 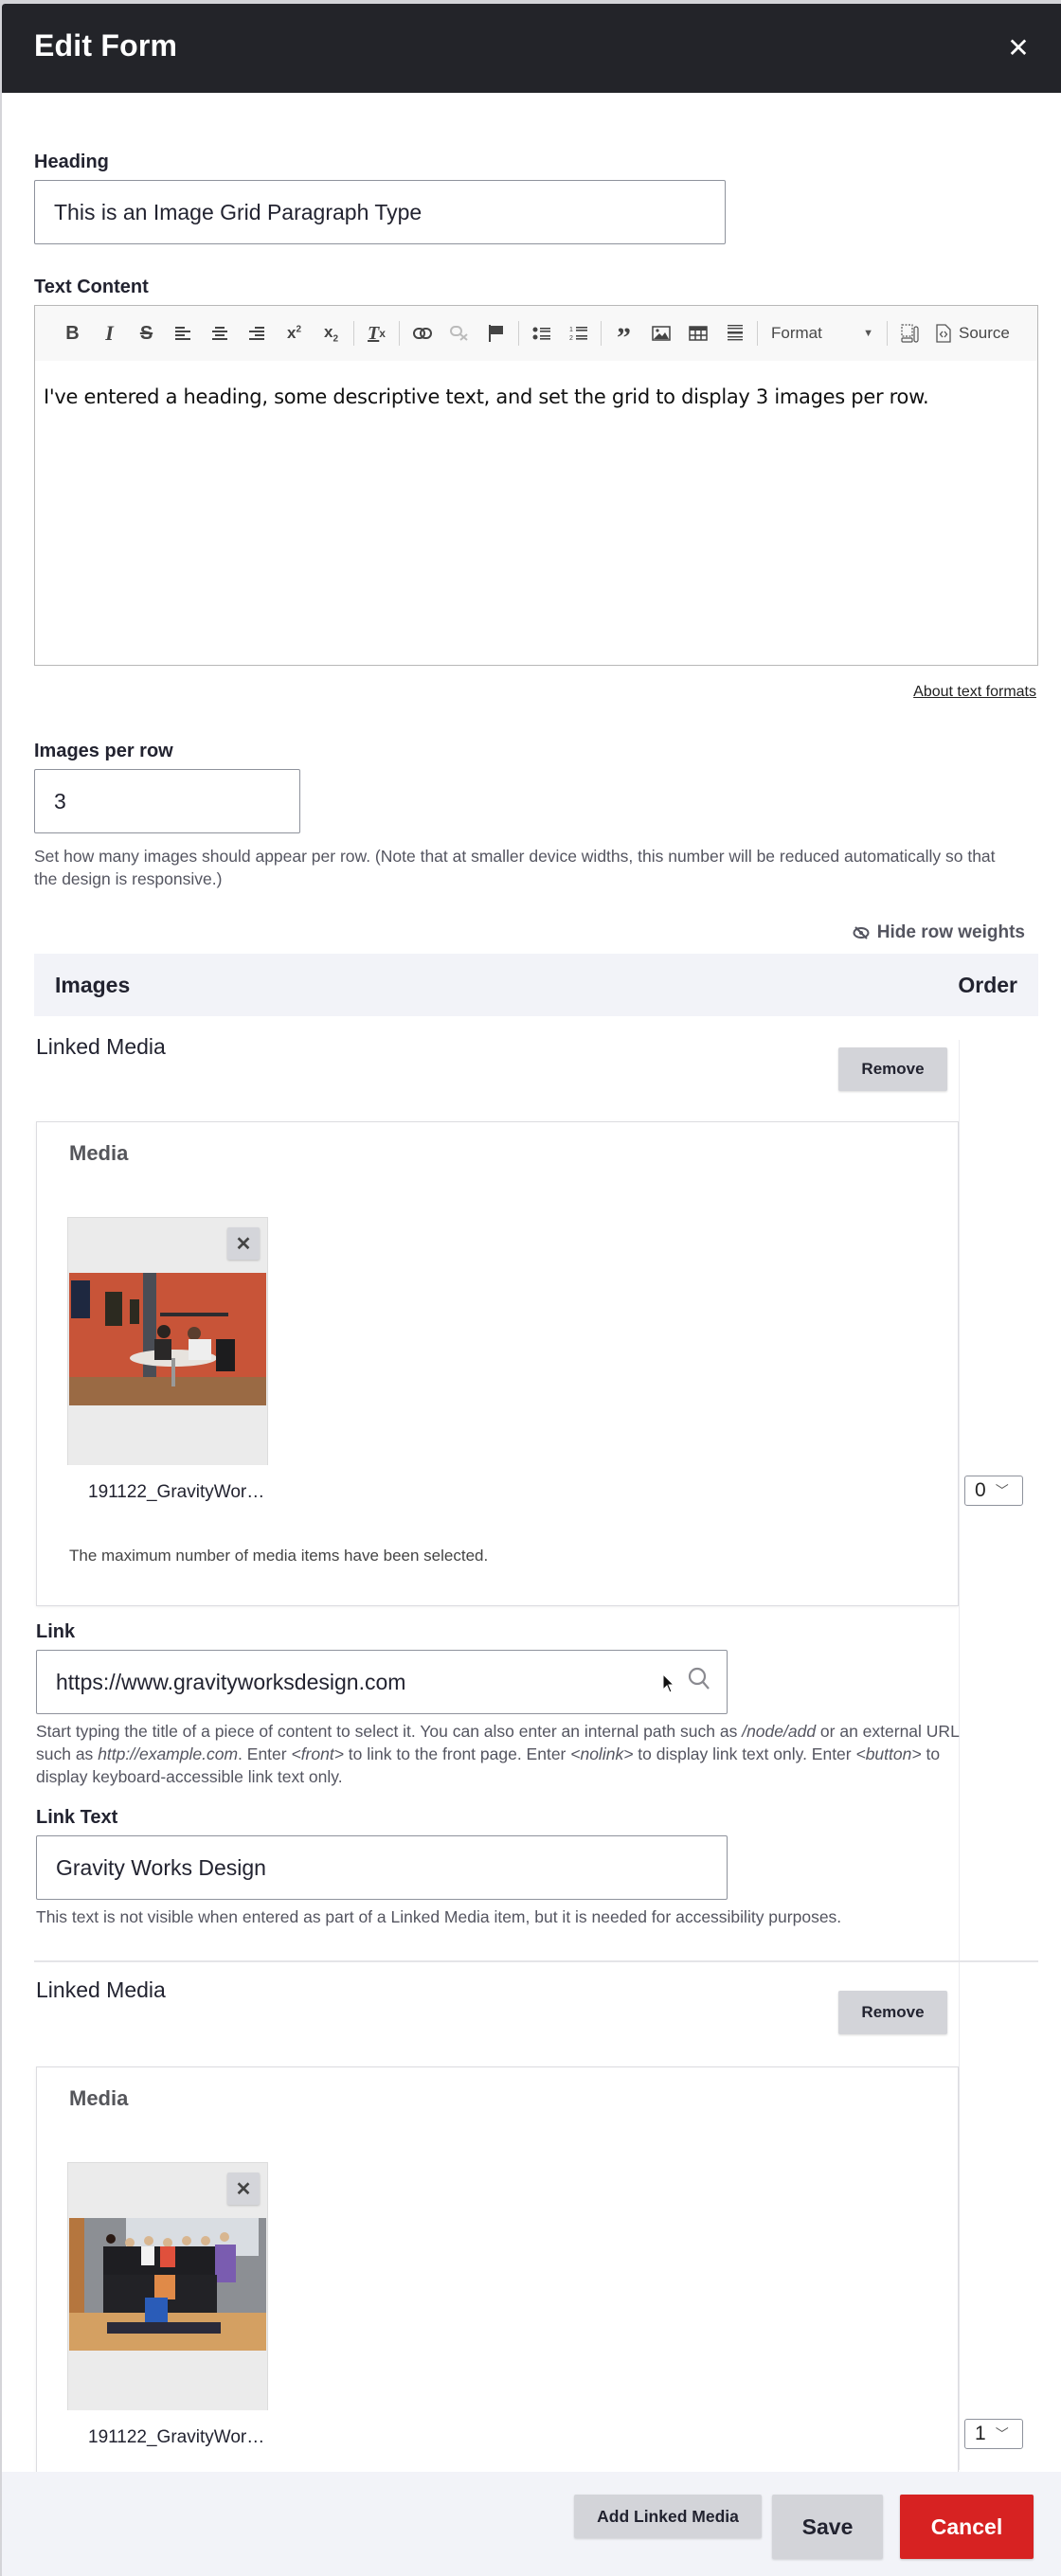 What do you see at coordinates (72, 333) in the screenshot?
I see `bold-button: B` at bounding box center [72, 333].